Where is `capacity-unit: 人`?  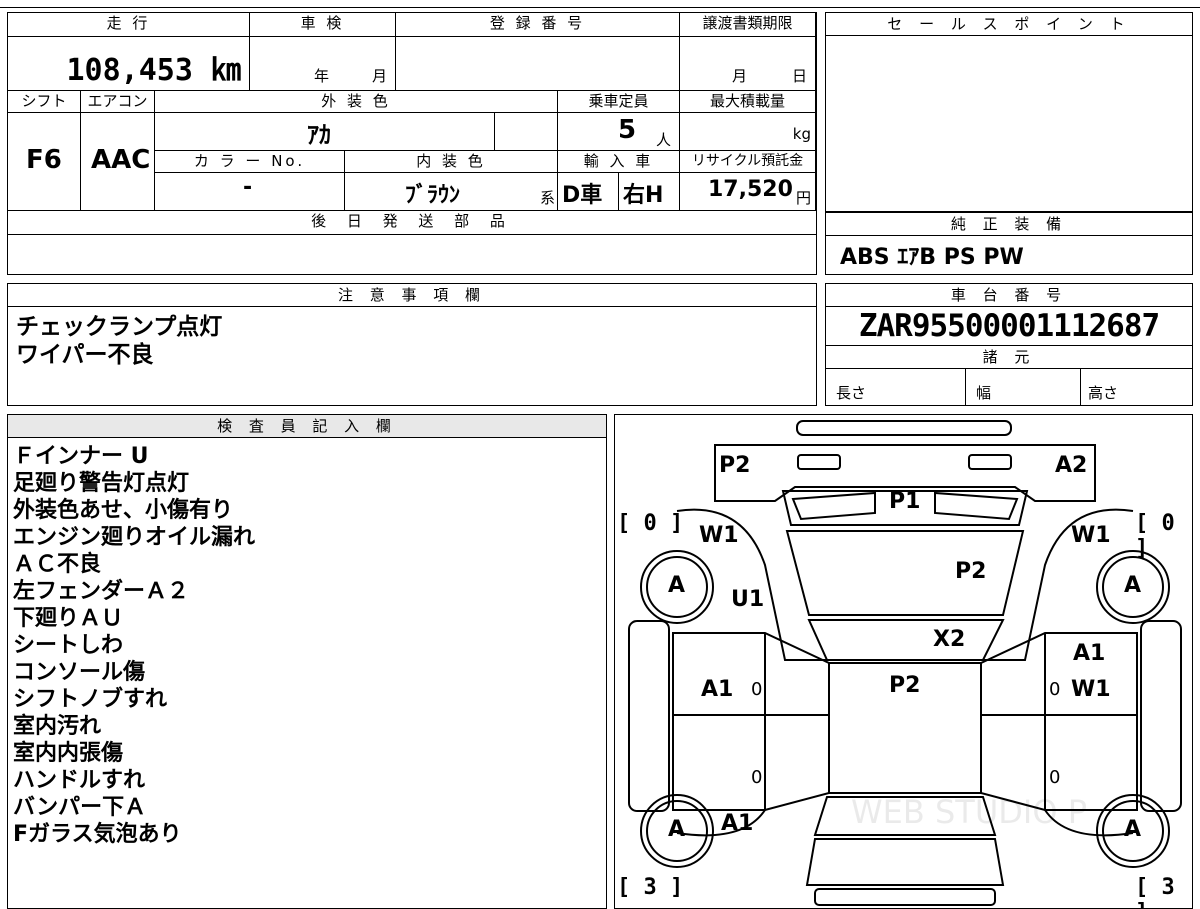
capacity-unit: 人 is located at coordinates (664, 140).